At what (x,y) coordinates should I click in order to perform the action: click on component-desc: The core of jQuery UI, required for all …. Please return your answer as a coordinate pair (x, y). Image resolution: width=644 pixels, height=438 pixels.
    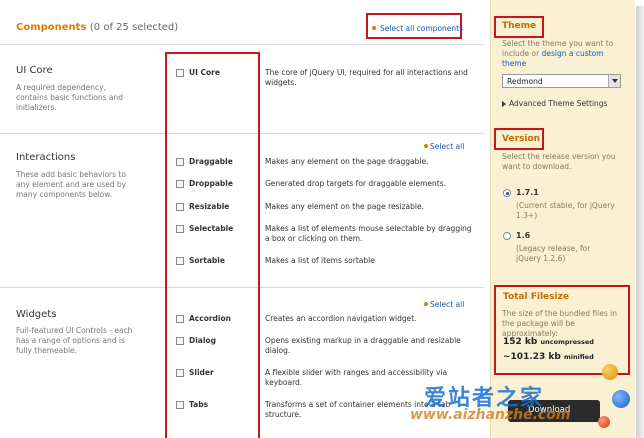
    Looking at the image, I should click on (366, 77).